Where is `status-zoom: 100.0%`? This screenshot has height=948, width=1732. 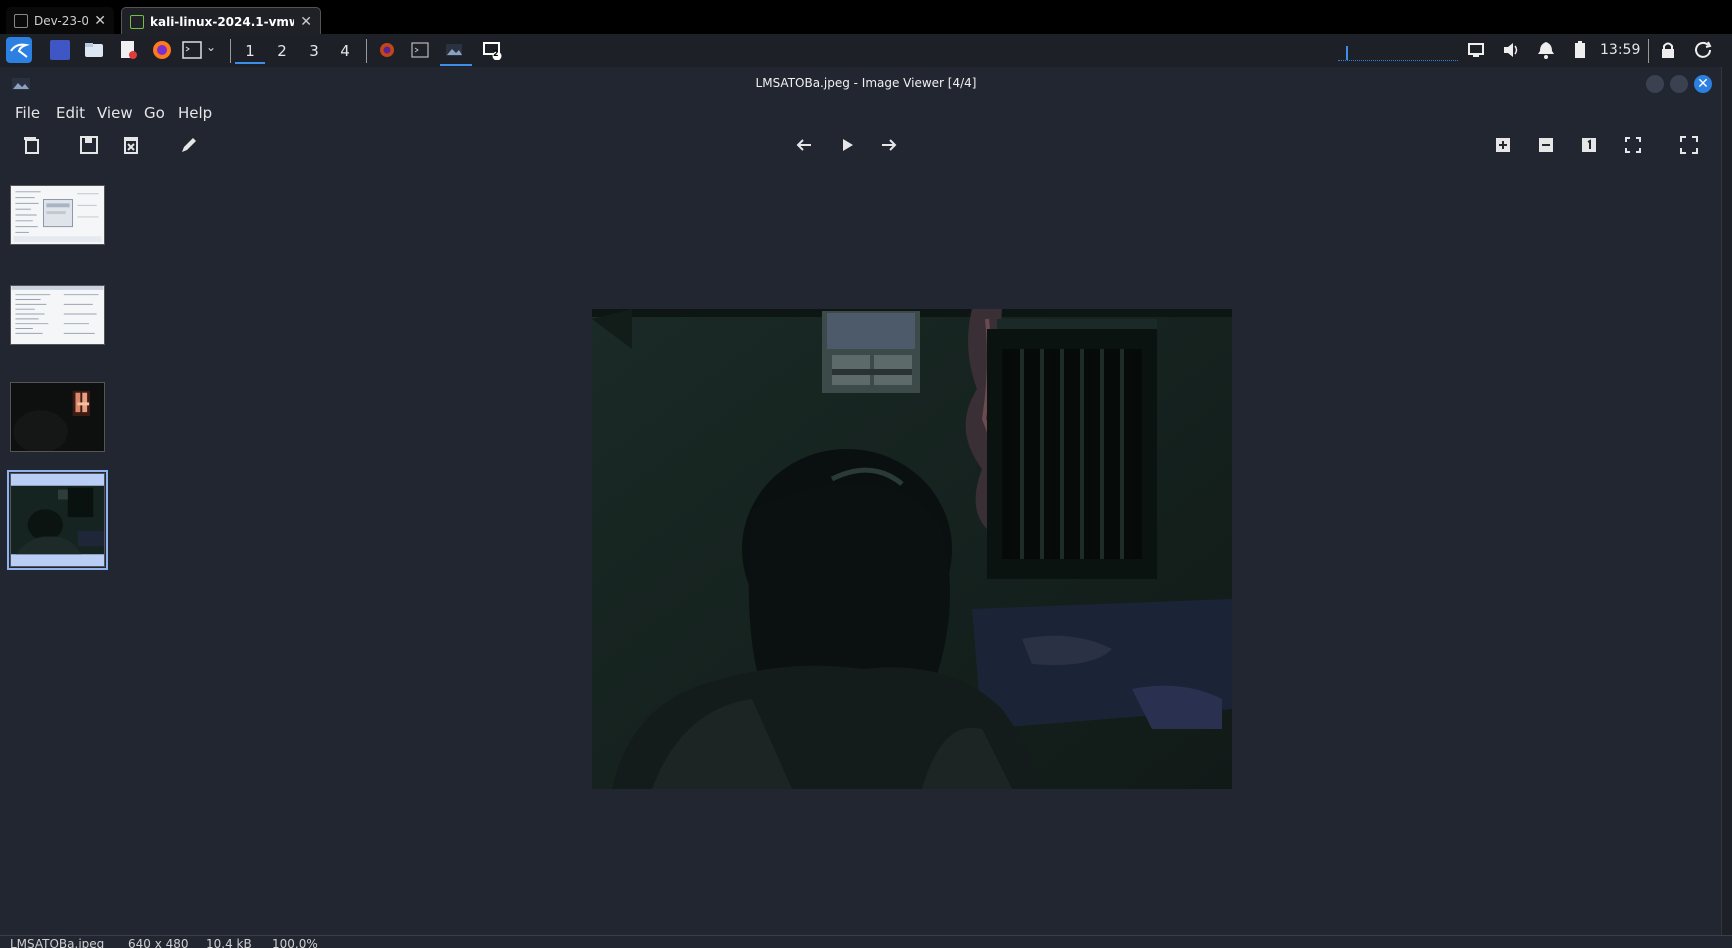 status-zoom: 100.0% is located at coordinates (295, 942).